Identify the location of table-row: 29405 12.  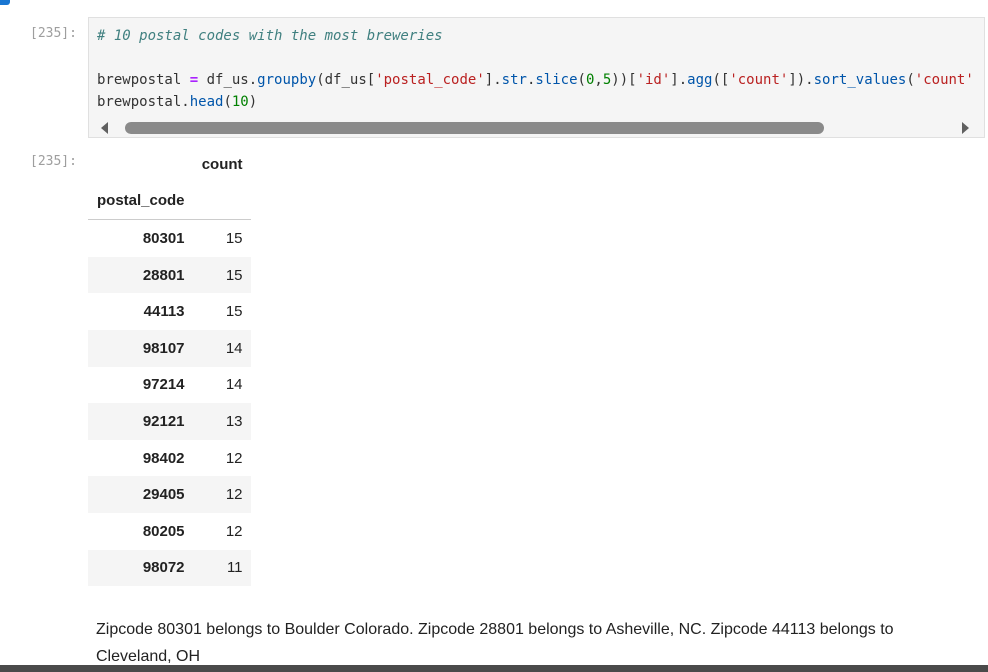
(169, 494).